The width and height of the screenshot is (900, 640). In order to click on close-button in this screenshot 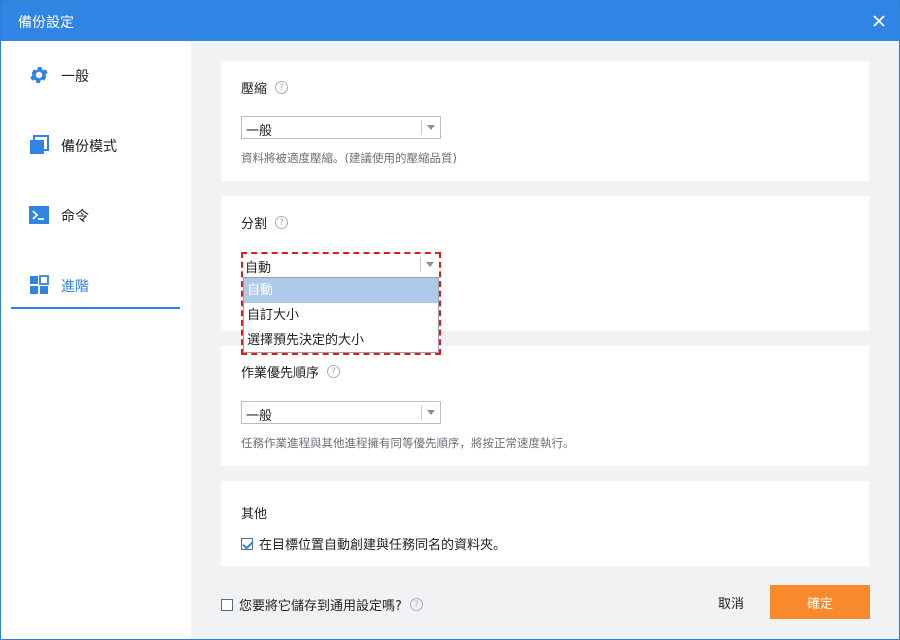, I will do `click(879, 21)`.